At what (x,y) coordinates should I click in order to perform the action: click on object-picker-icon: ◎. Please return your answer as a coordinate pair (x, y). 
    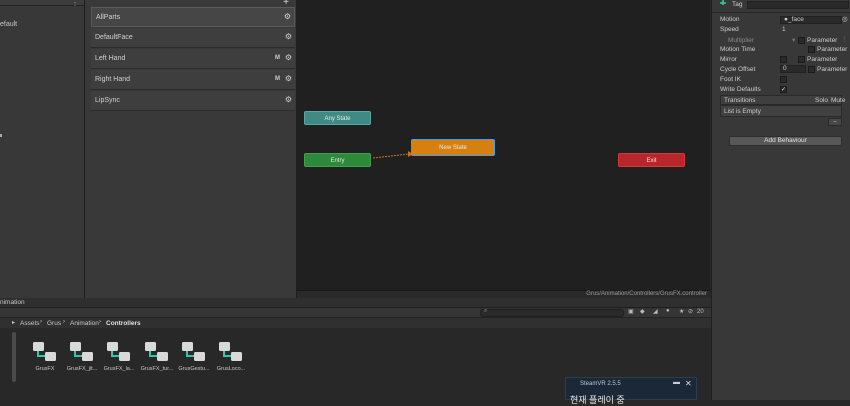
    Looking at the image, I should click on (845, 19).